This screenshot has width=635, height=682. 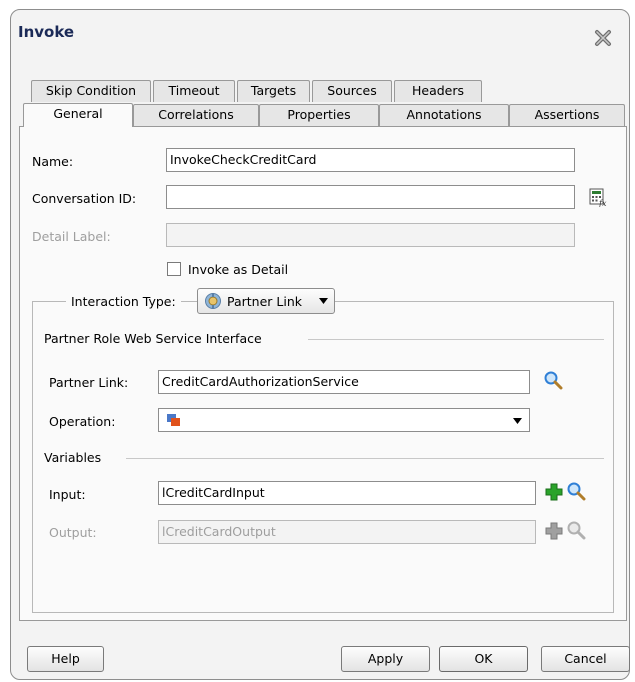 What do you see at coordinates (73, 532) in the screenshot?
I see `output-label: Output:` at bounding box center [73, 532].